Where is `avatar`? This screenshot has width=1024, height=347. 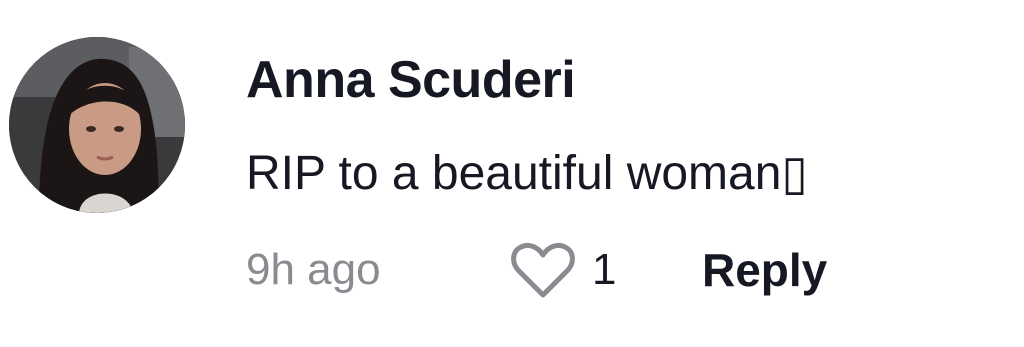
avatar is located at coordinates (97, 125).